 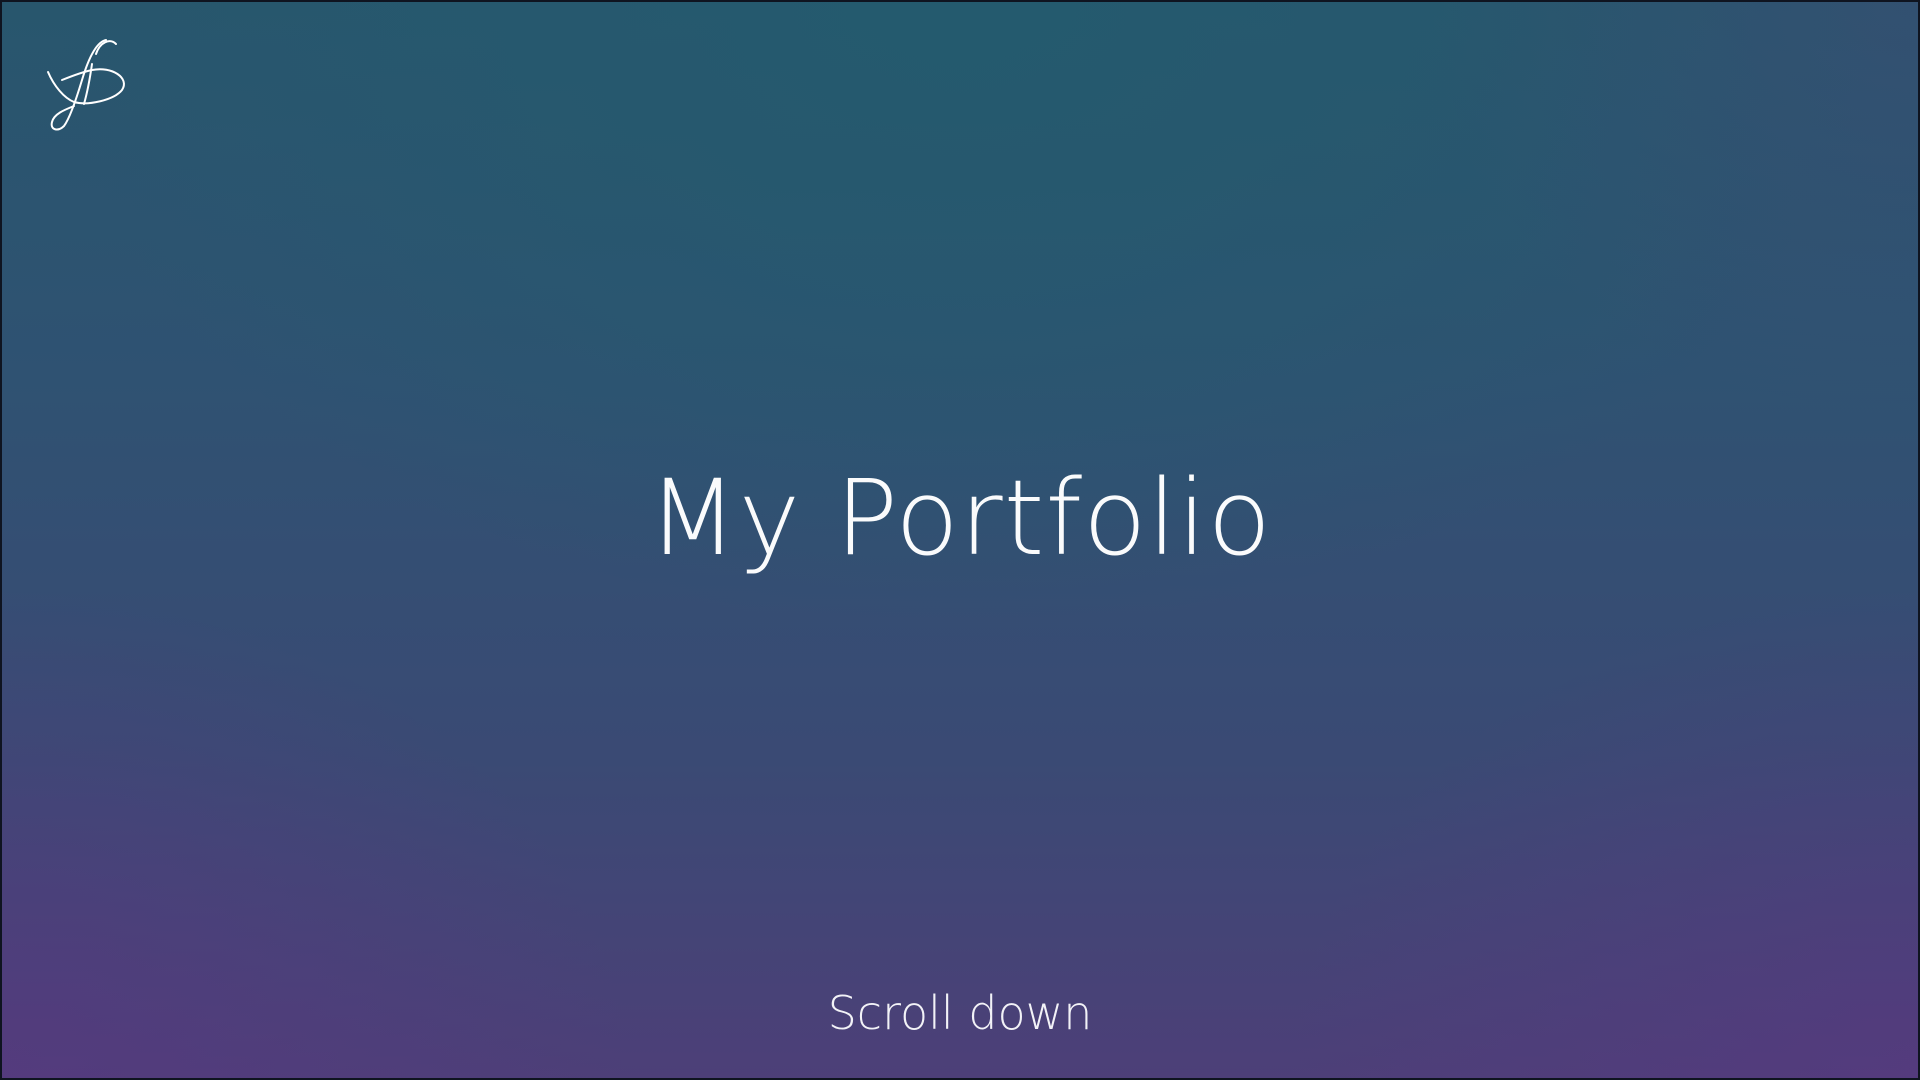 I want to click on scroll-down-link: Scroll down, so click(x=960, y=1013).